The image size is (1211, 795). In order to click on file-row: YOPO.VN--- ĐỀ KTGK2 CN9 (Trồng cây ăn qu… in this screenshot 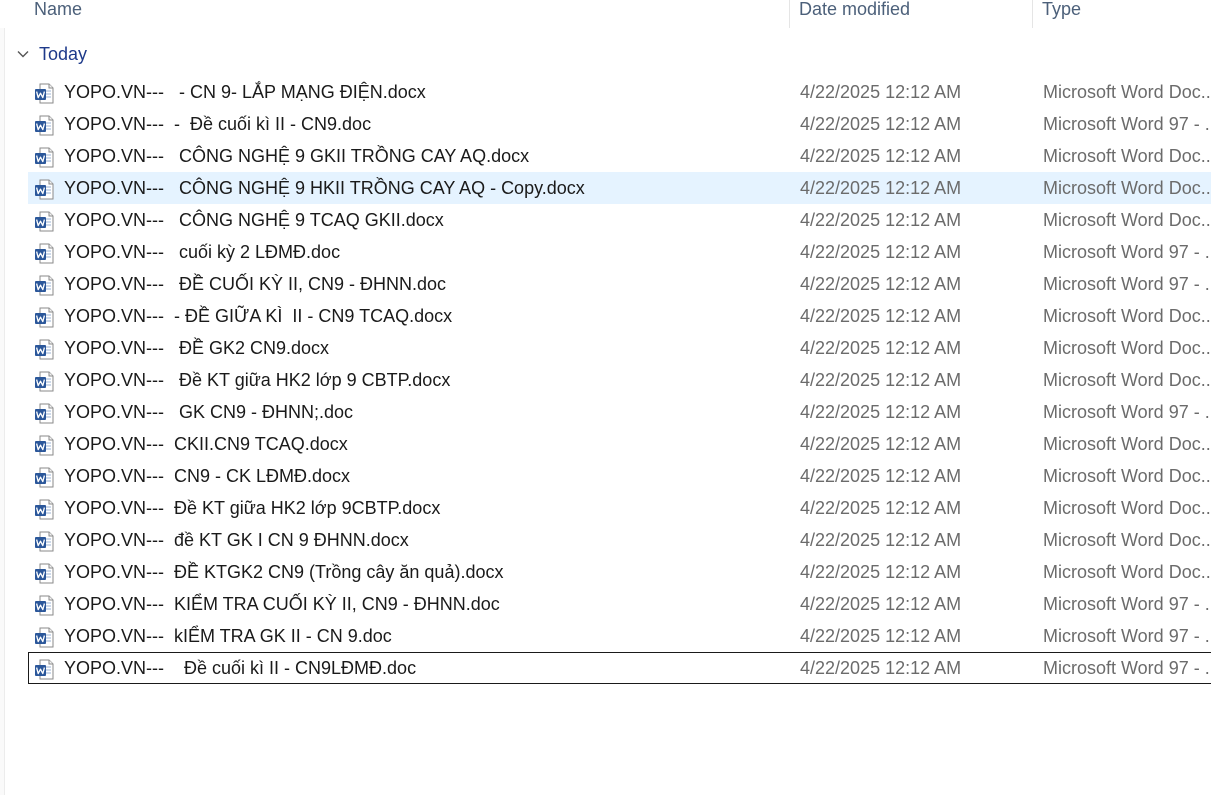, I will do `click(619, 572)`.